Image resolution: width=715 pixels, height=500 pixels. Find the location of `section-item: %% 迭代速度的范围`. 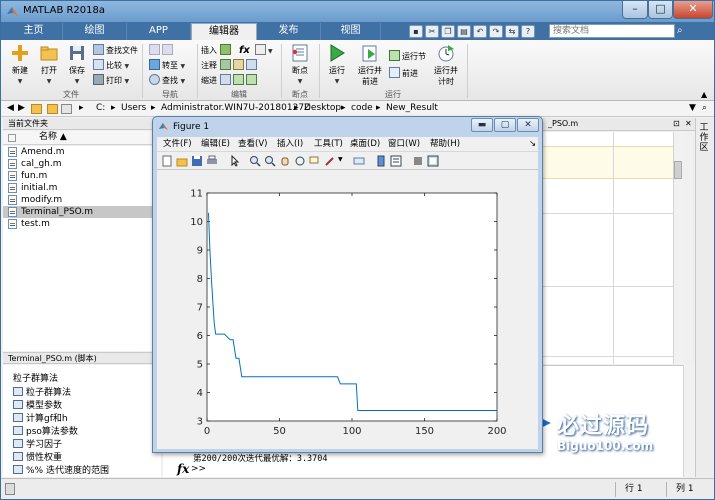

section-item: %% 迭代速度的范围 is located at coordinates (61, 471).